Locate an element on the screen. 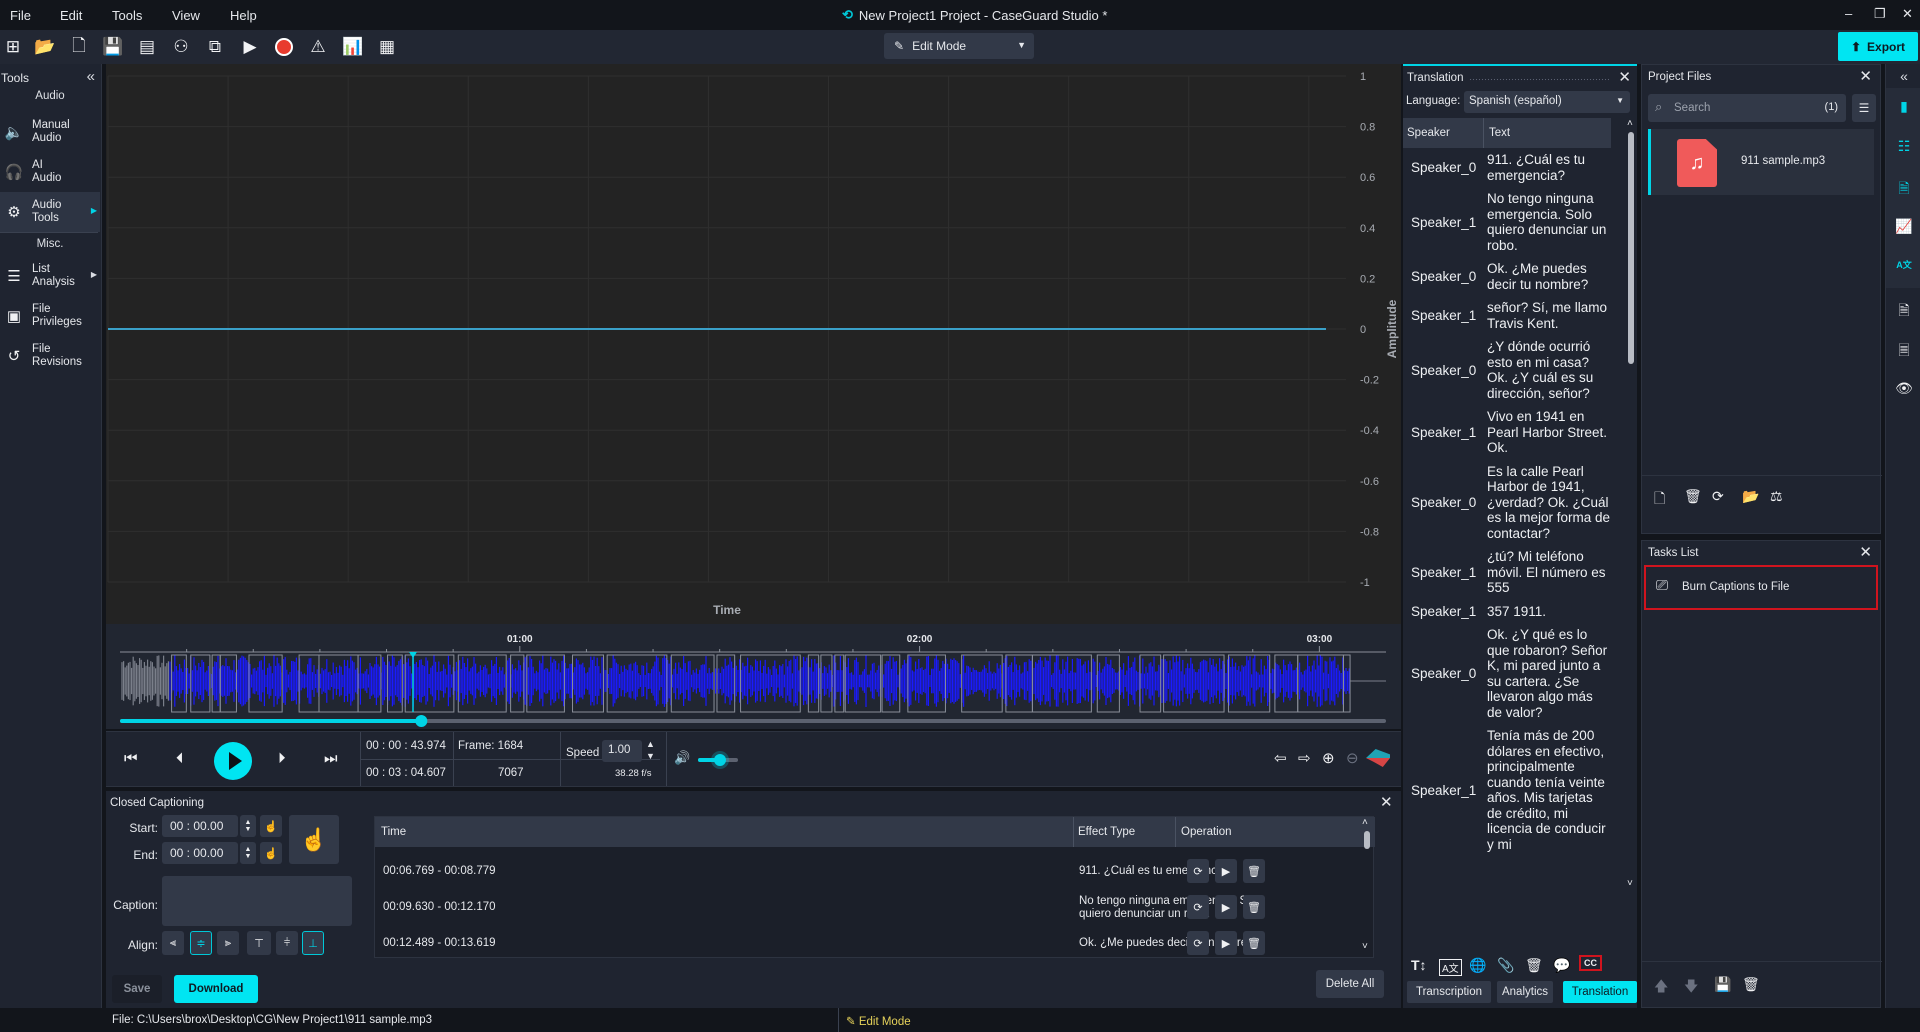 The image size is (1920, 1032). menu-tools: Tools is located at coordinates (127, 15).